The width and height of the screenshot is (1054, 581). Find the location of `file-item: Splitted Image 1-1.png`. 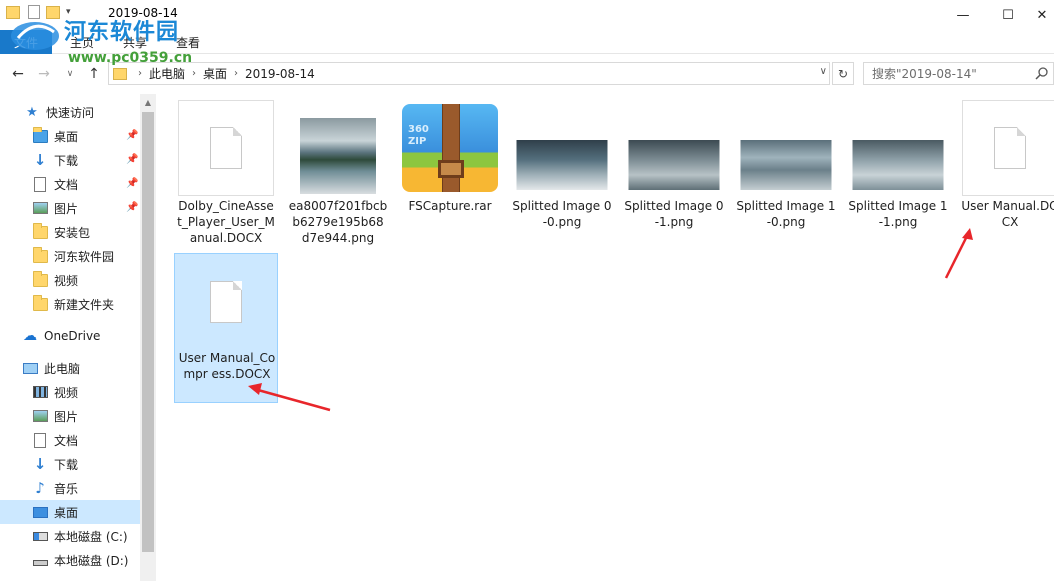

file-item: Splitted Image 1-1.png is located at coordinates (898, 176).